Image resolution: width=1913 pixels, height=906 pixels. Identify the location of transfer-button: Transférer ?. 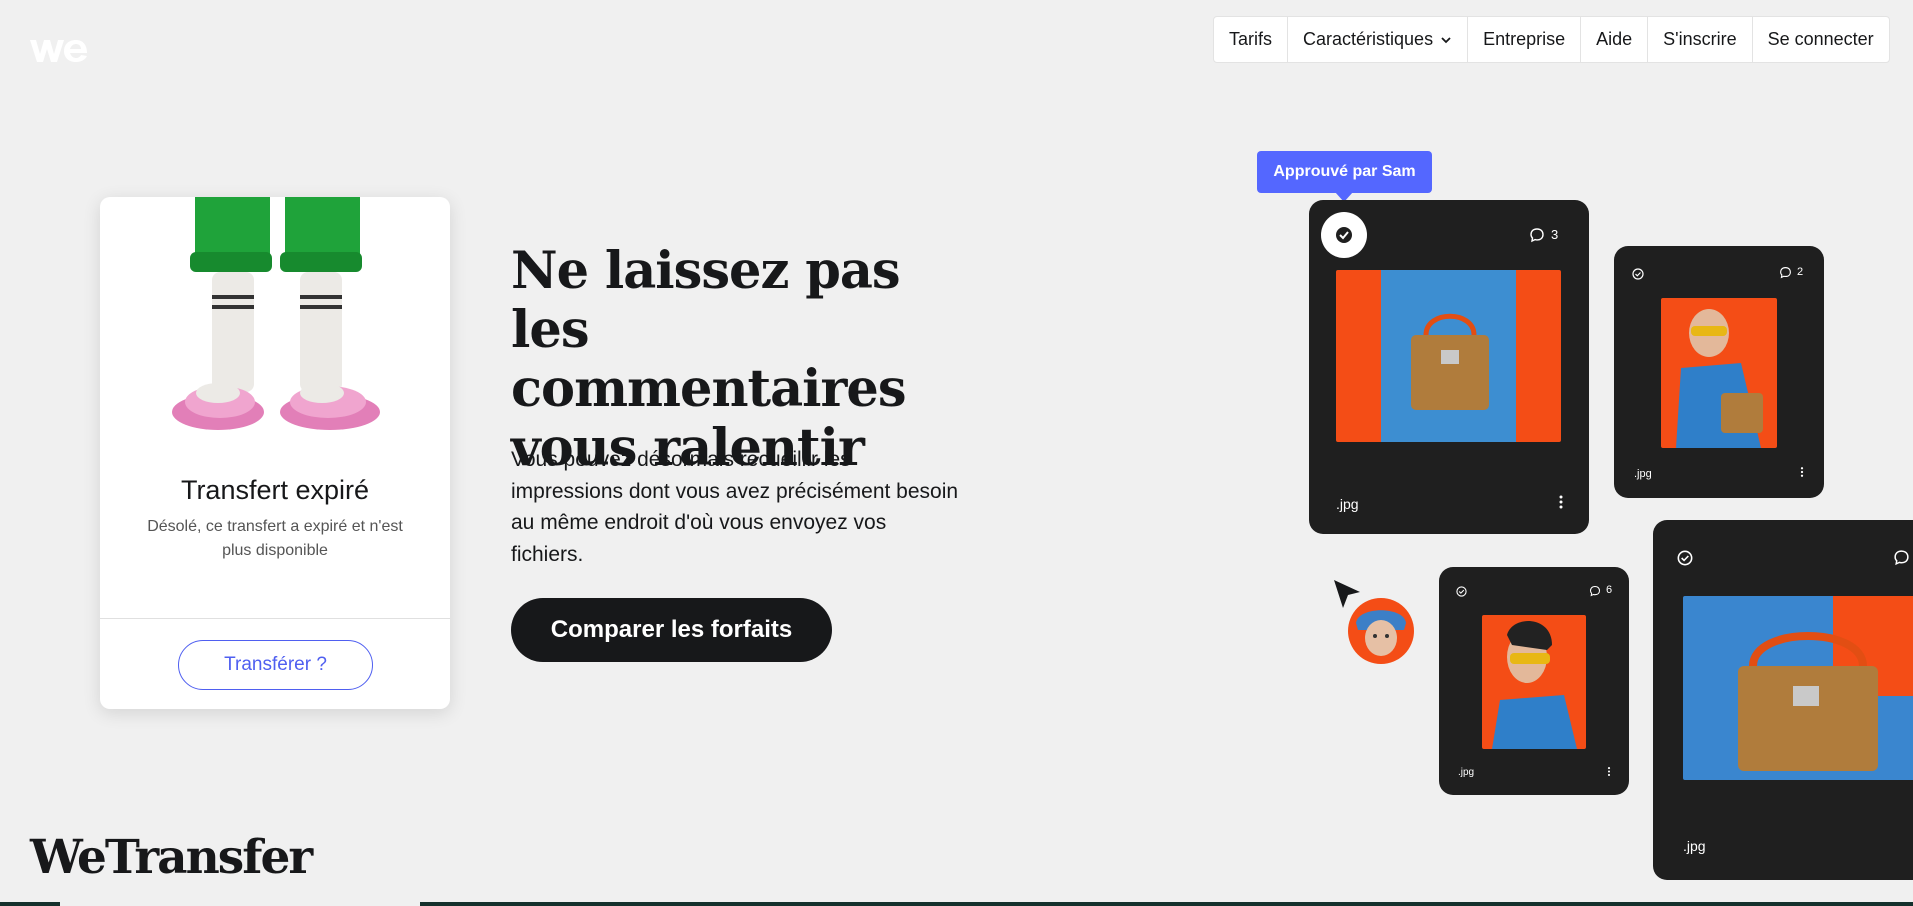
(275, 665).